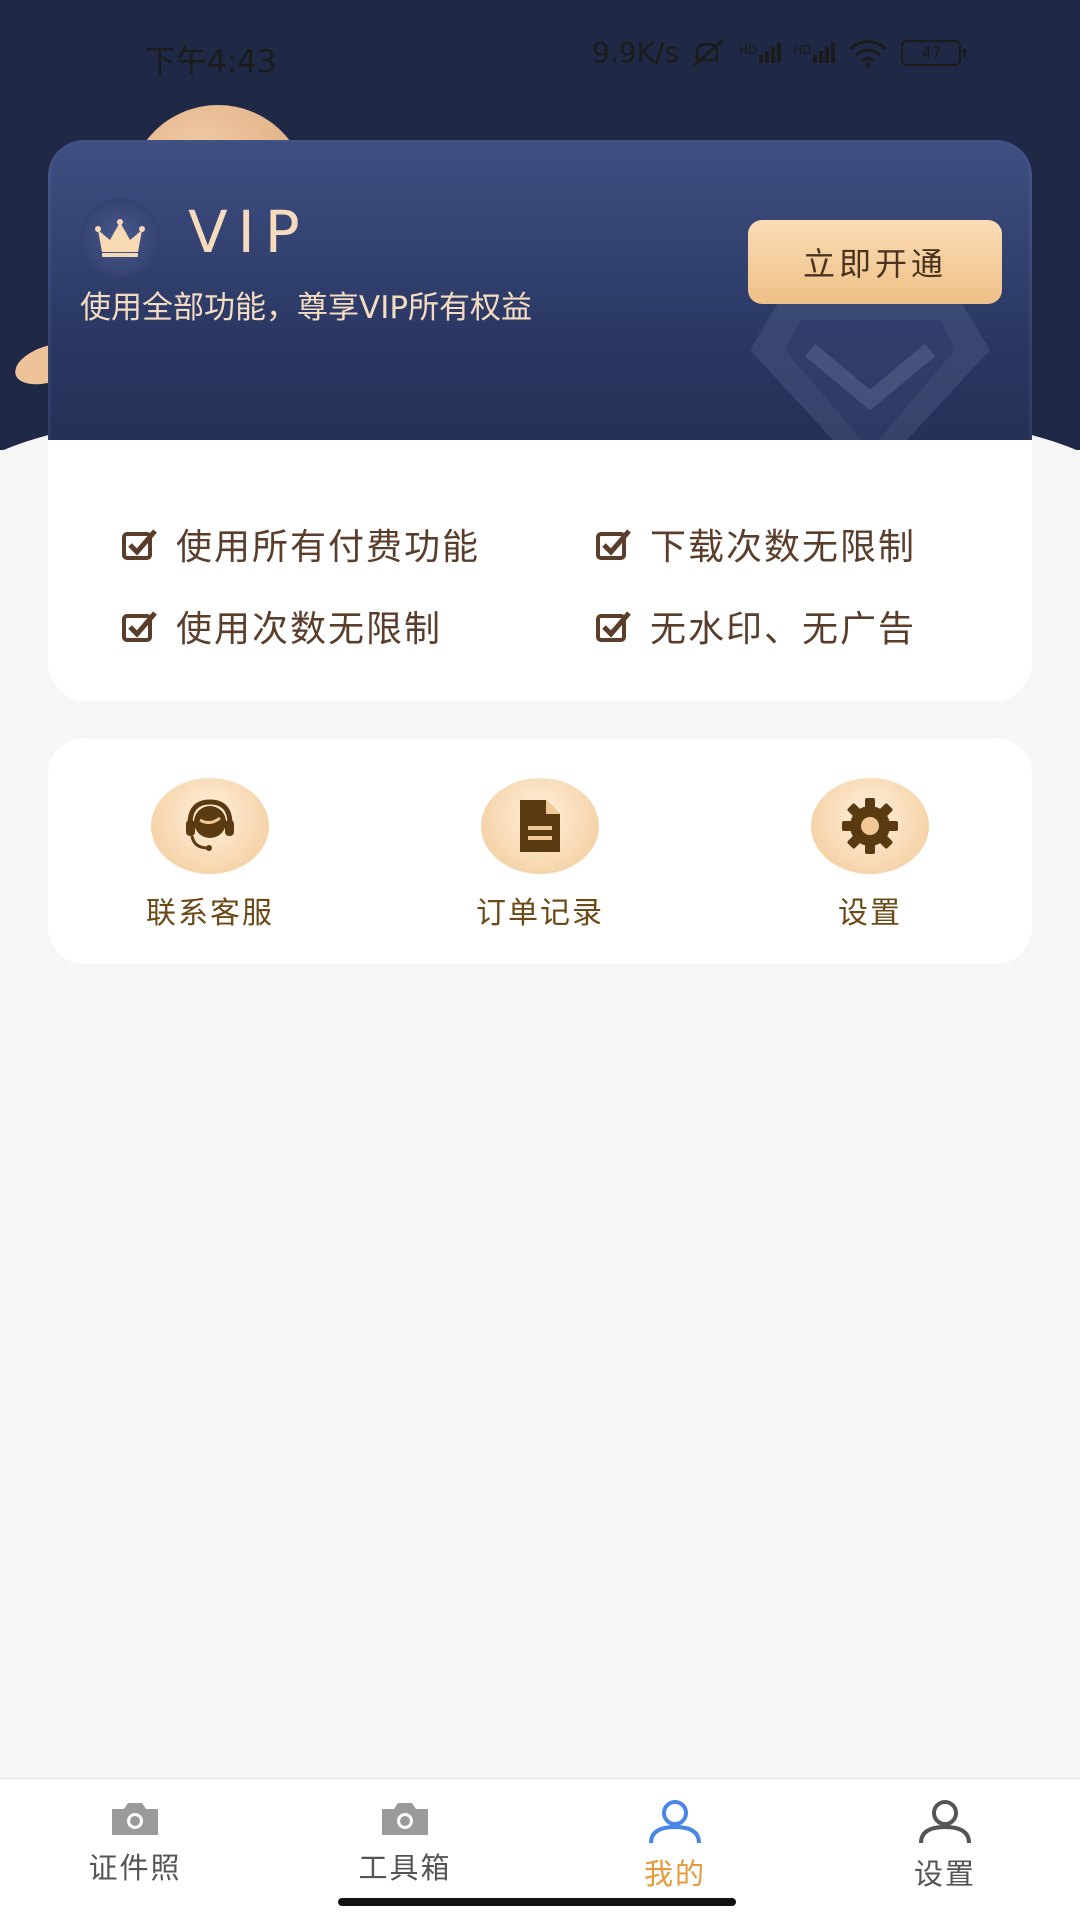 The image size is (1080, 1921). I want to click on tab-label: 证件照, so click(135, 1868).